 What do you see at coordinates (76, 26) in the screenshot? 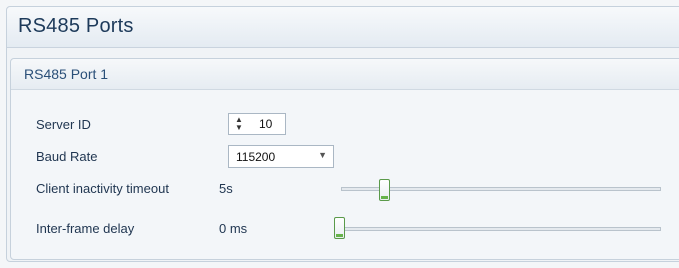
I see `rs485-ports-title: RS485 Ports` at bounding box center [76, 26].